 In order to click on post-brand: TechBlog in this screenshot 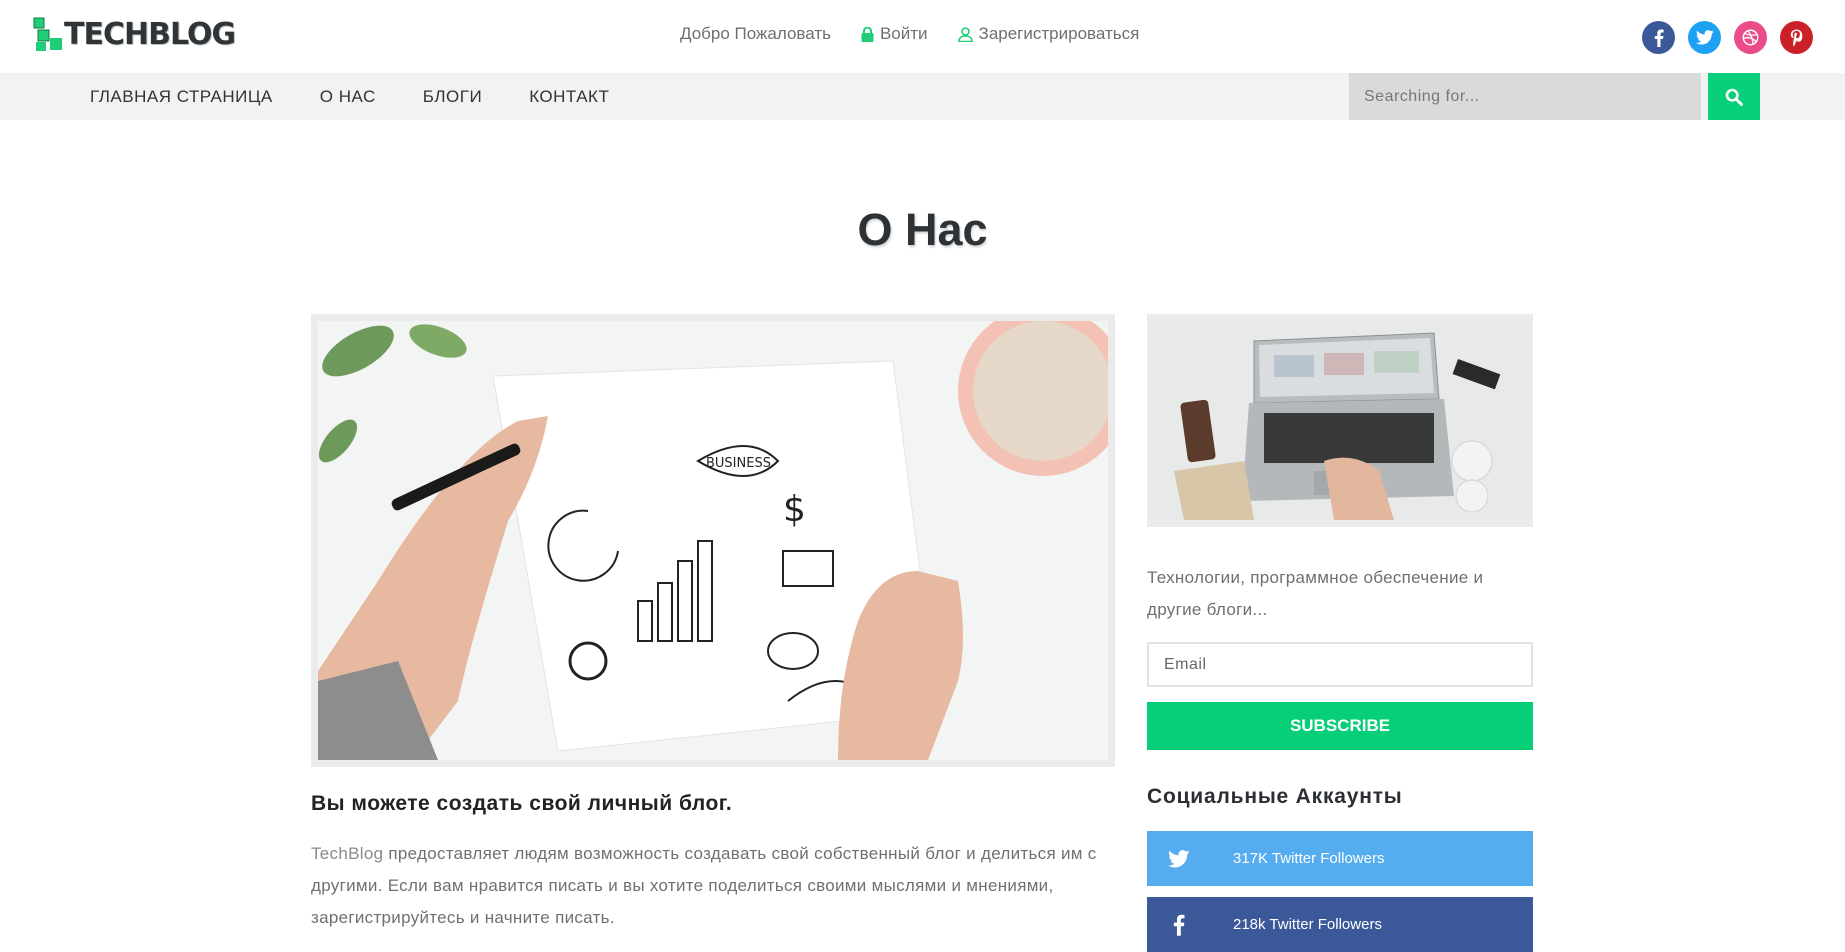, I will do `click(347, 853)`.